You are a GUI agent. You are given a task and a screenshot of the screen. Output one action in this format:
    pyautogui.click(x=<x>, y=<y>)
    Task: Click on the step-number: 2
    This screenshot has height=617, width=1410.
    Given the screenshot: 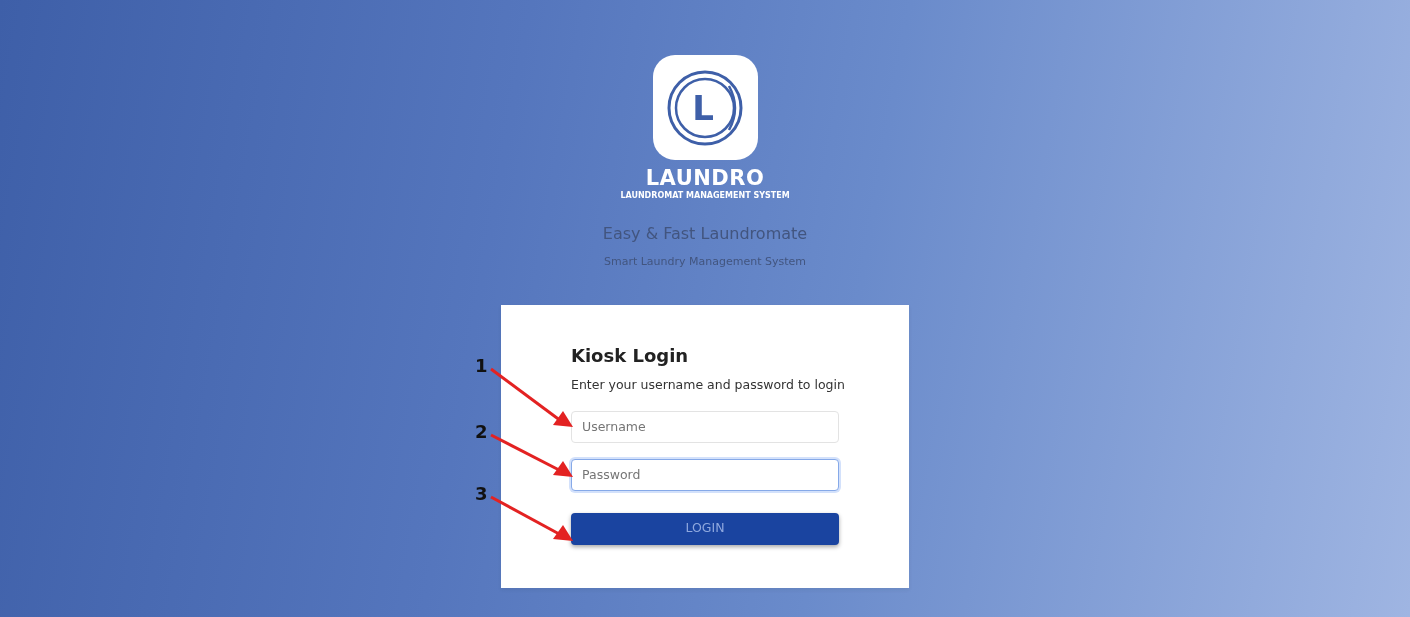 What is the action you would take?
    pyautogui.click(x=481, y=431)
    